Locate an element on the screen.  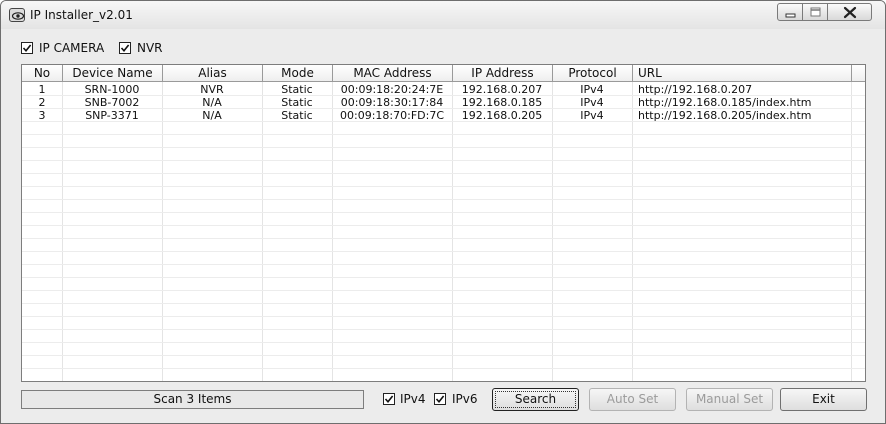
ipv6-checkbox is located at coordinates (440, 399).